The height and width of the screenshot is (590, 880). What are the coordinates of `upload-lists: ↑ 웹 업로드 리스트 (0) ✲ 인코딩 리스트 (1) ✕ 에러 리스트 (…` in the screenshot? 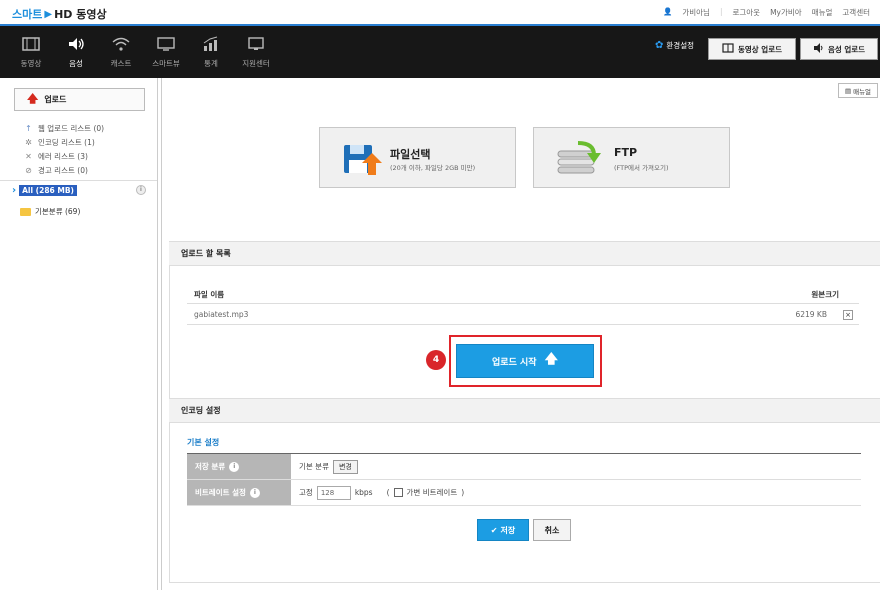 It's located at (64, 149).